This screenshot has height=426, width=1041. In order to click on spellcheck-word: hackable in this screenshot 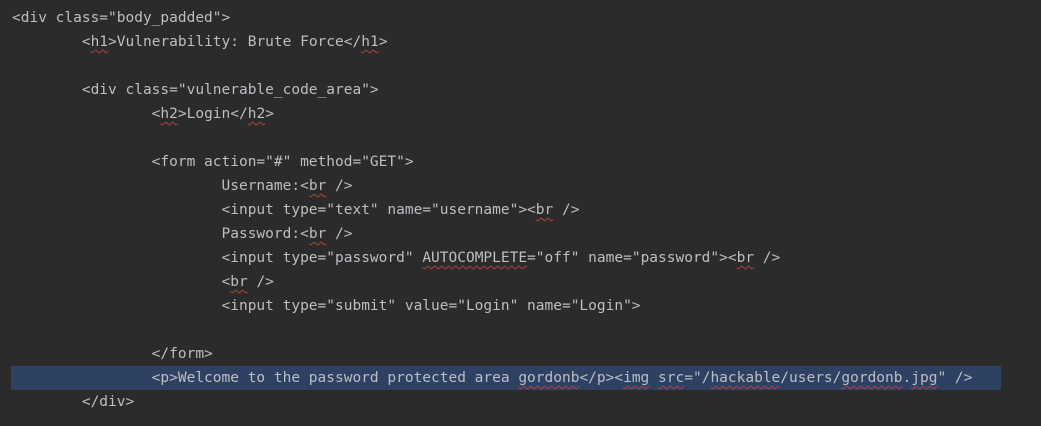, I will do `click(745, 378)`.